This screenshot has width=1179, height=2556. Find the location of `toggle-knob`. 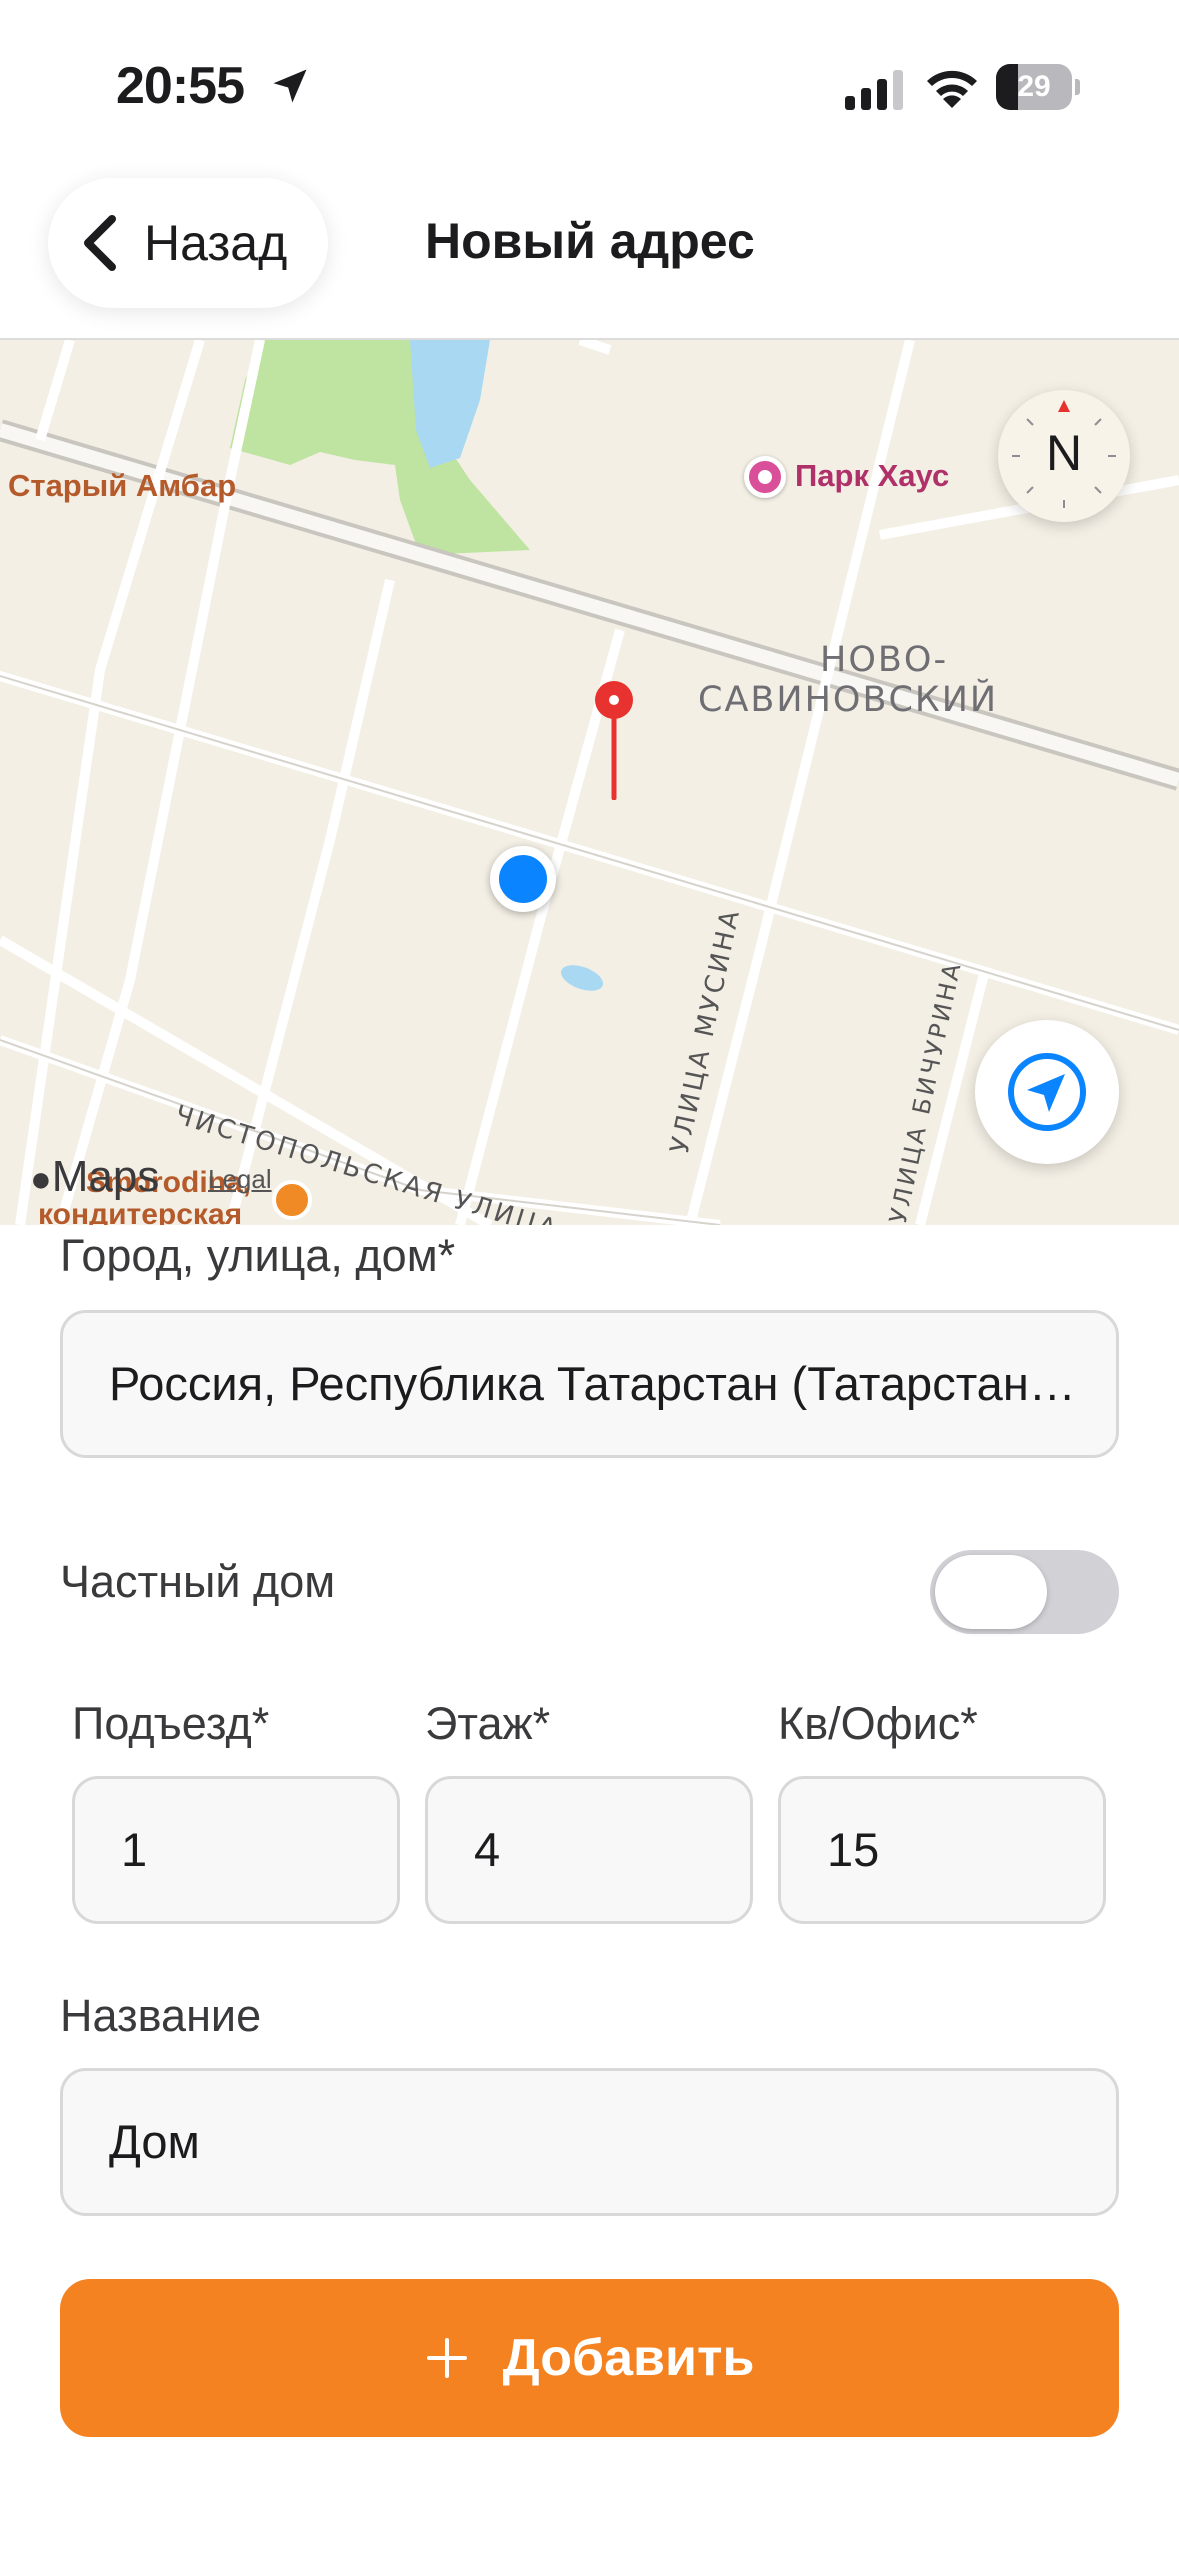

toggle-knob is located at coordinates (991, 1592).